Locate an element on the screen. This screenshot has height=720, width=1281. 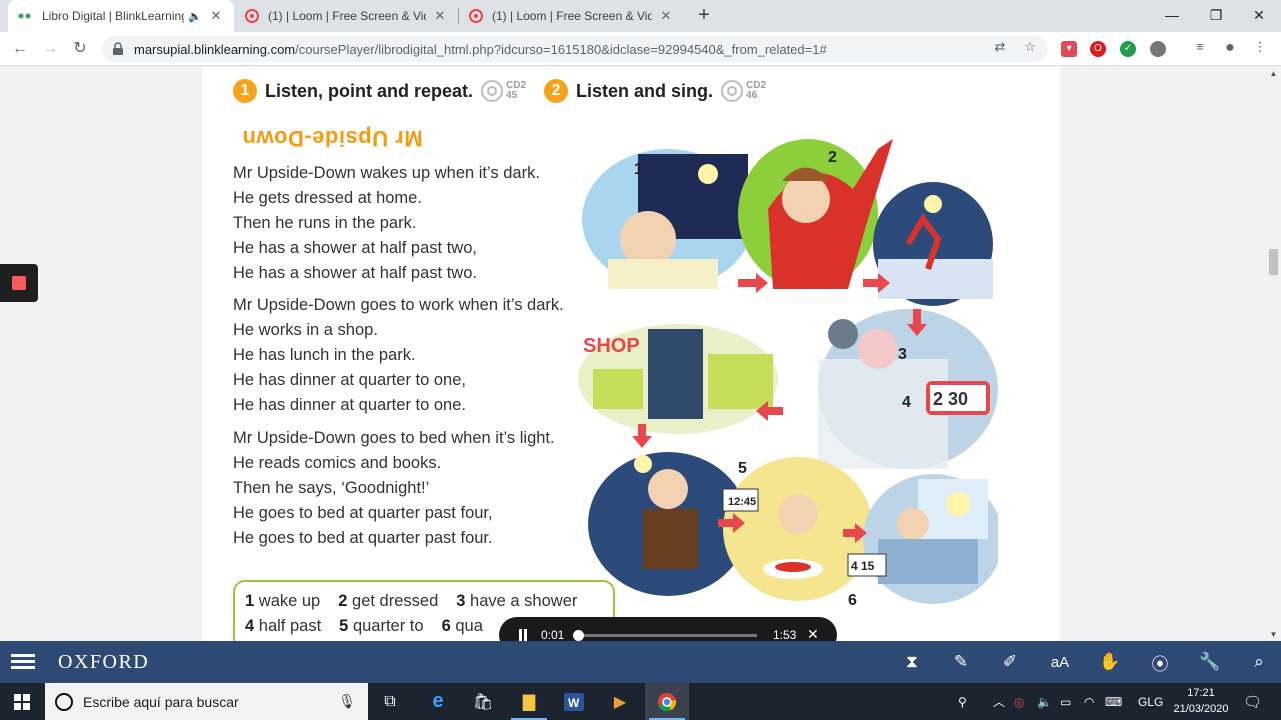
marker-icon: ✐ is located at coordinates (1010, 662).